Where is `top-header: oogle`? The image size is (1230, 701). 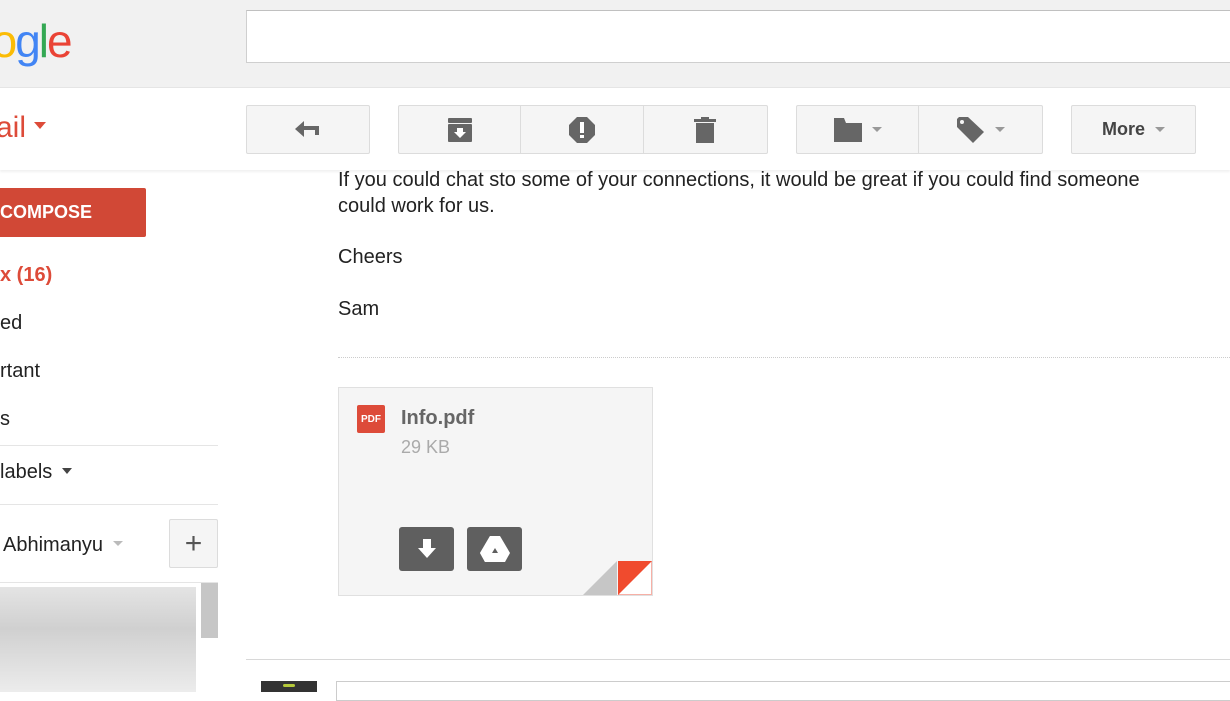
top-header: oogle is located at coordinates (615, 44).